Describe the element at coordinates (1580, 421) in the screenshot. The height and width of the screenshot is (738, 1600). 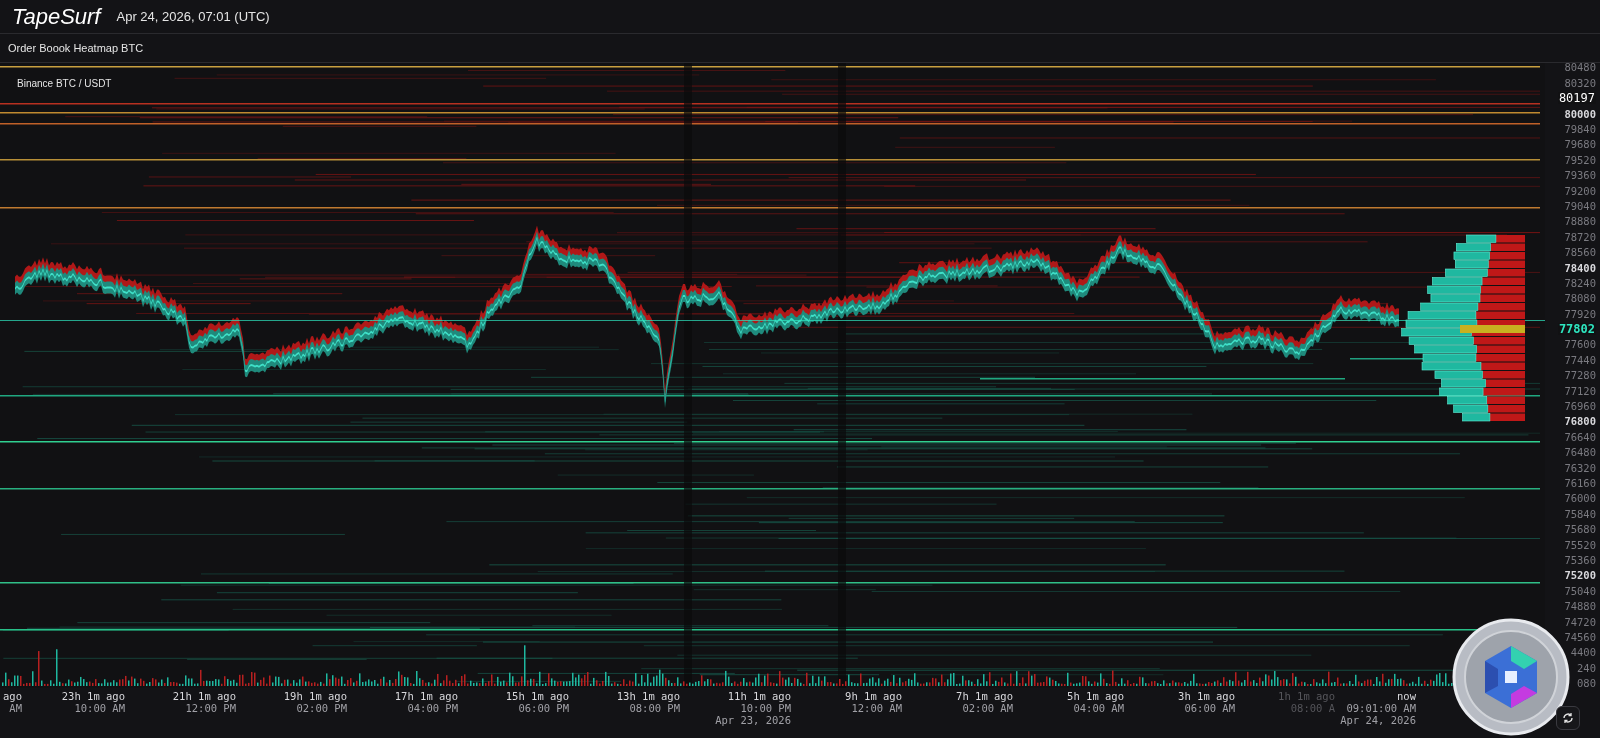
I see `axis-label: 76800` at that location.